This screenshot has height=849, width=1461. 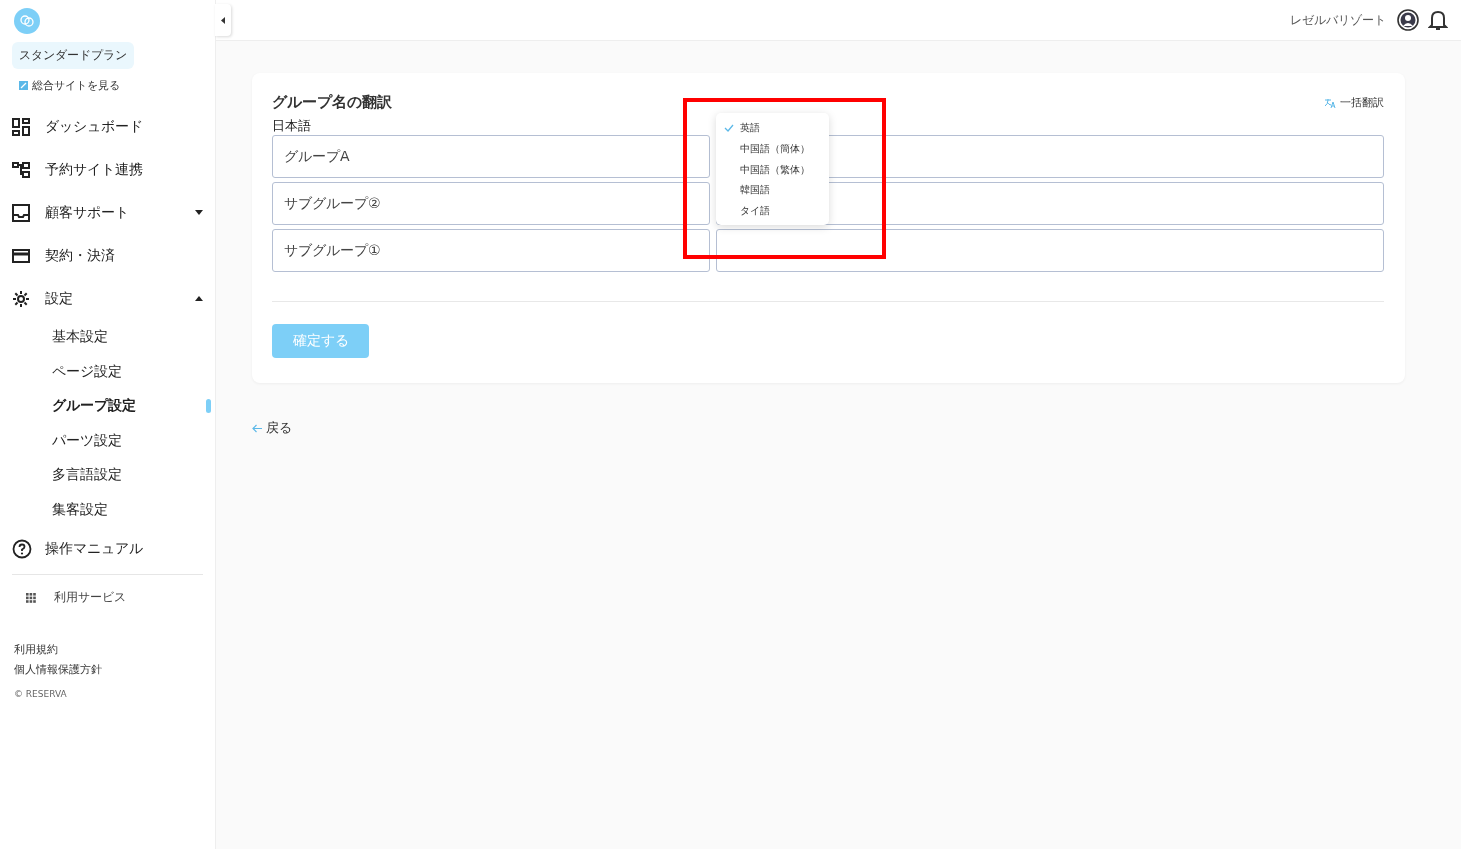 I want to click on submenu-item: パーツ設定, so click(x=87, y=440).